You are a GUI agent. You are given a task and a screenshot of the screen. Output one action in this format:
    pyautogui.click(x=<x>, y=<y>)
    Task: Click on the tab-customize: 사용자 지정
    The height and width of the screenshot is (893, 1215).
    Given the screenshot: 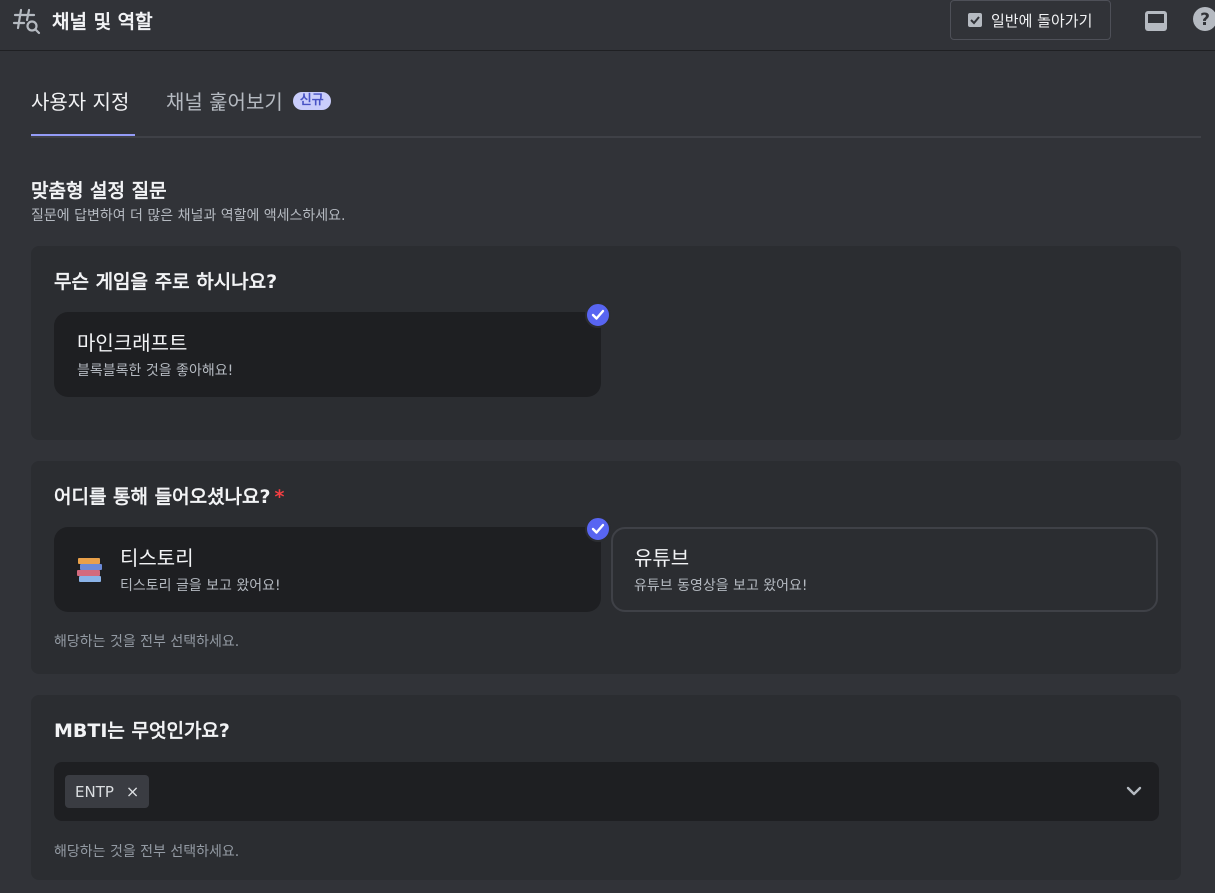 What is the action you would take?
    pyautogui.click(x=83, y=112)
    